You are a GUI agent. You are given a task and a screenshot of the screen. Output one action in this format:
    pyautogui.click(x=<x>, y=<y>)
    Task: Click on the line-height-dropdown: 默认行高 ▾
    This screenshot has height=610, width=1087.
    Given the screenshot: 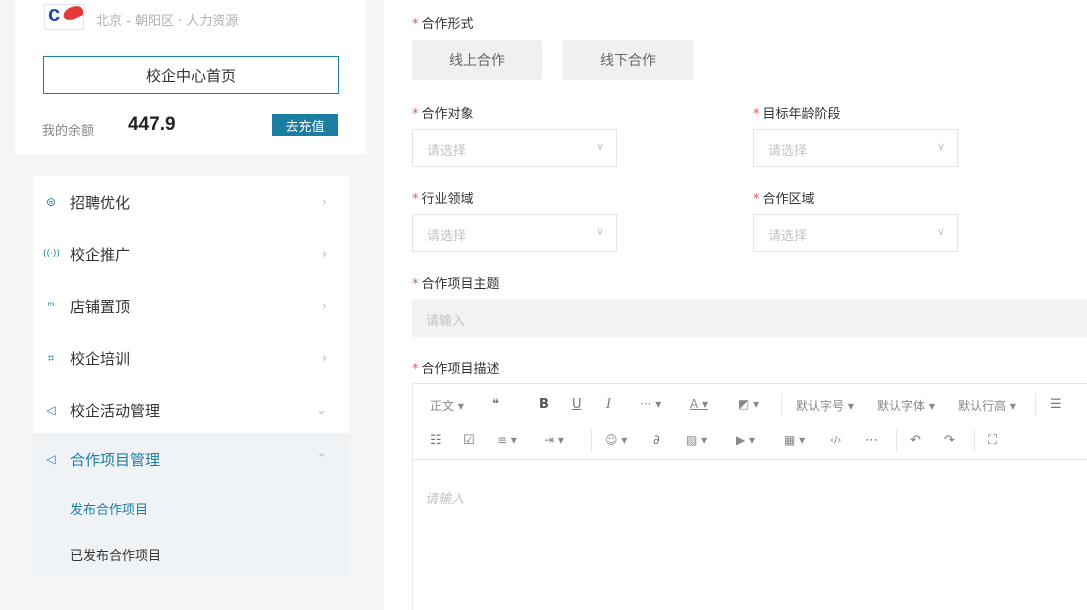 What is the action you would take?
    pyautogui.click(x=987, y=405)
    